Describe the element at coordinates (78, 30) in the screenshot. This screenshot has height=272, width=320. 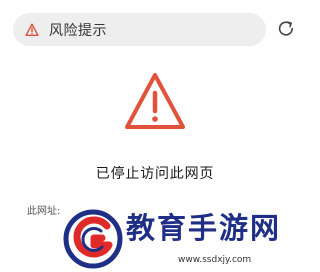
I see `address-bar-text: 风险提示` at that location.